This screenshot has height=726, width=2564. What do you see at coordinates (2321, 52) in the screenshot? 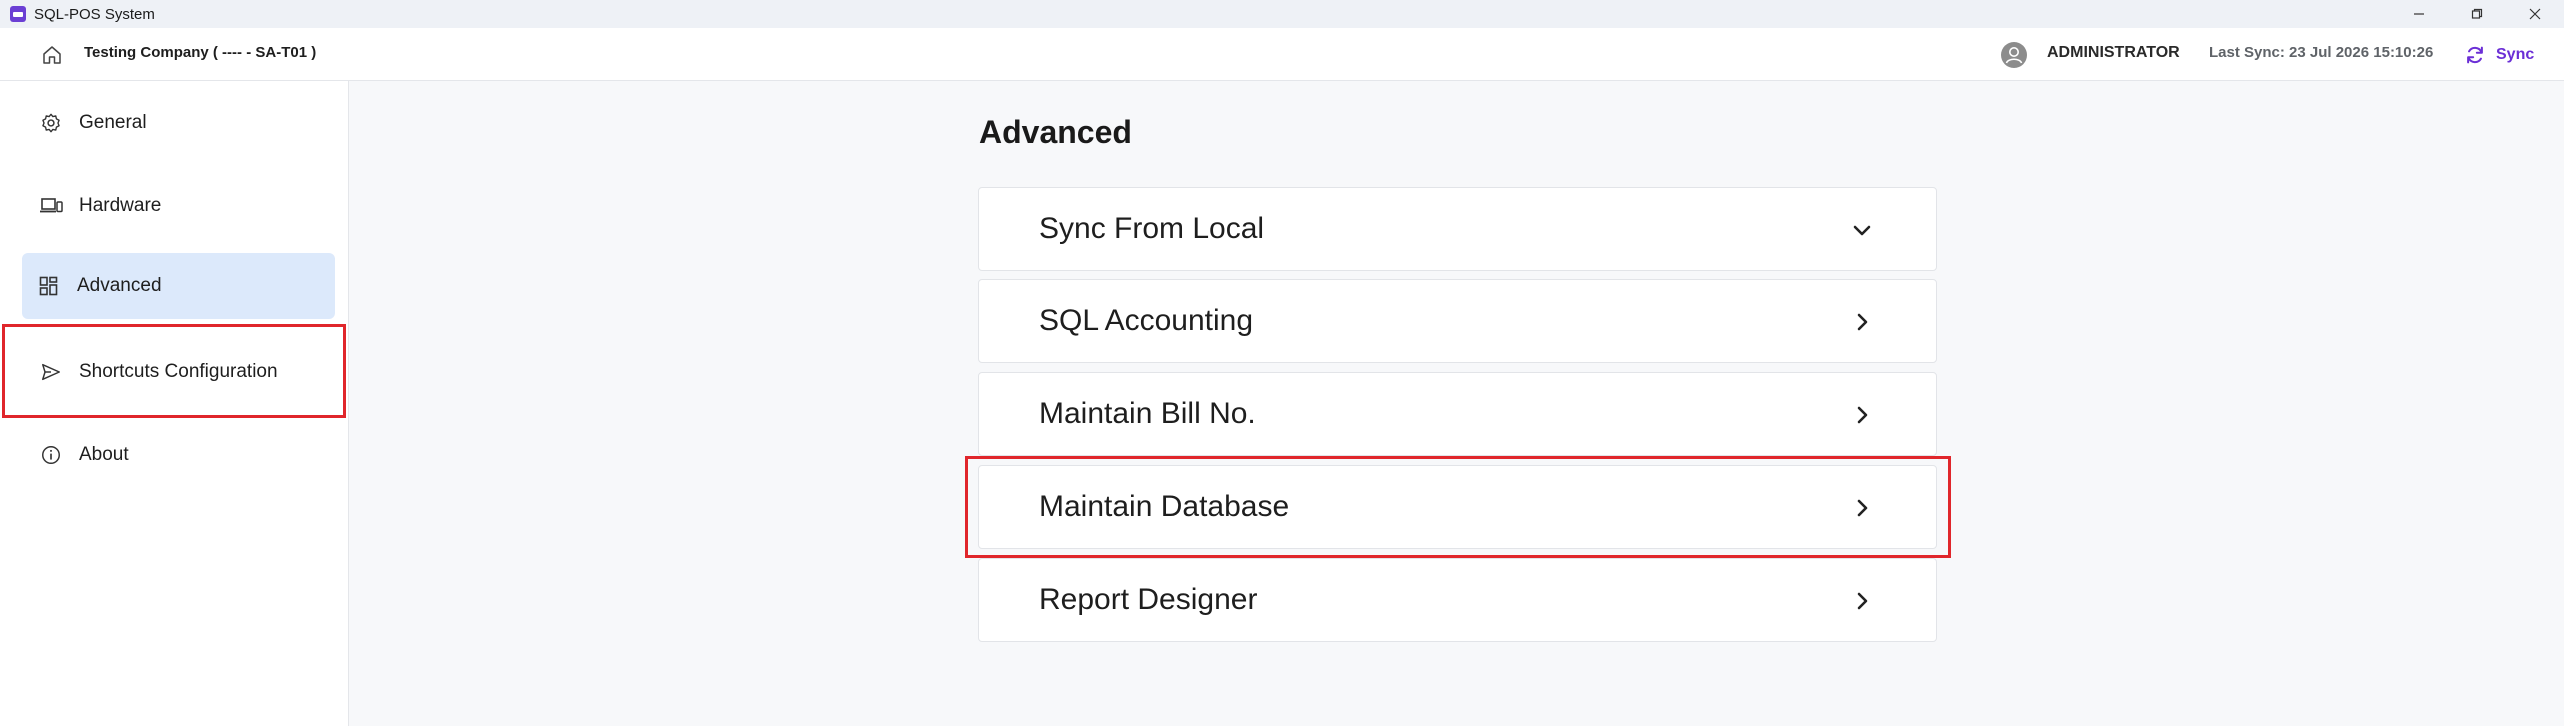
I see `last-sync-status: Last Sync: 23 Jul 2026 15:10:26` at bounding box center [2321, 52].